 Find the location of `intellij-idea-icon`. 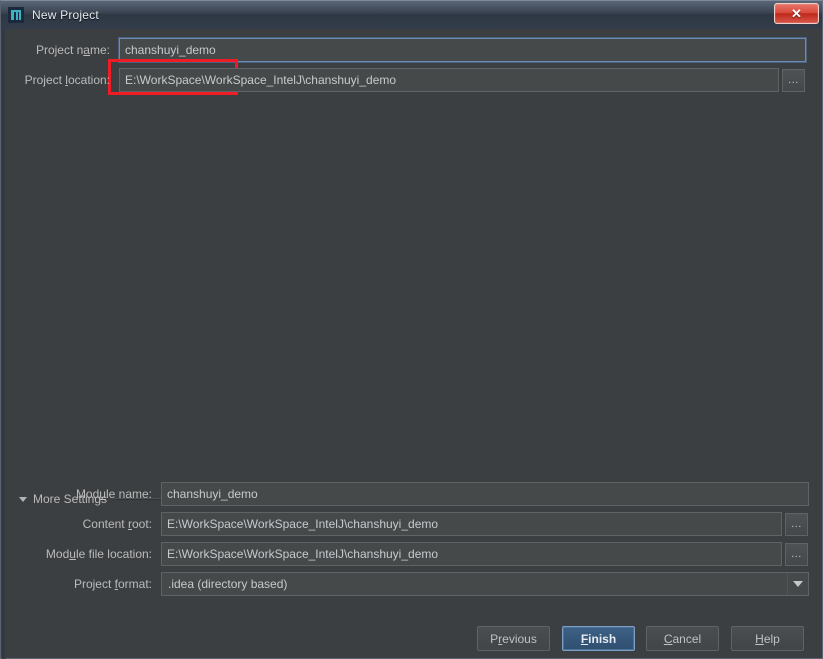

intellij-idea-icon is located at coordinates (16, 15).